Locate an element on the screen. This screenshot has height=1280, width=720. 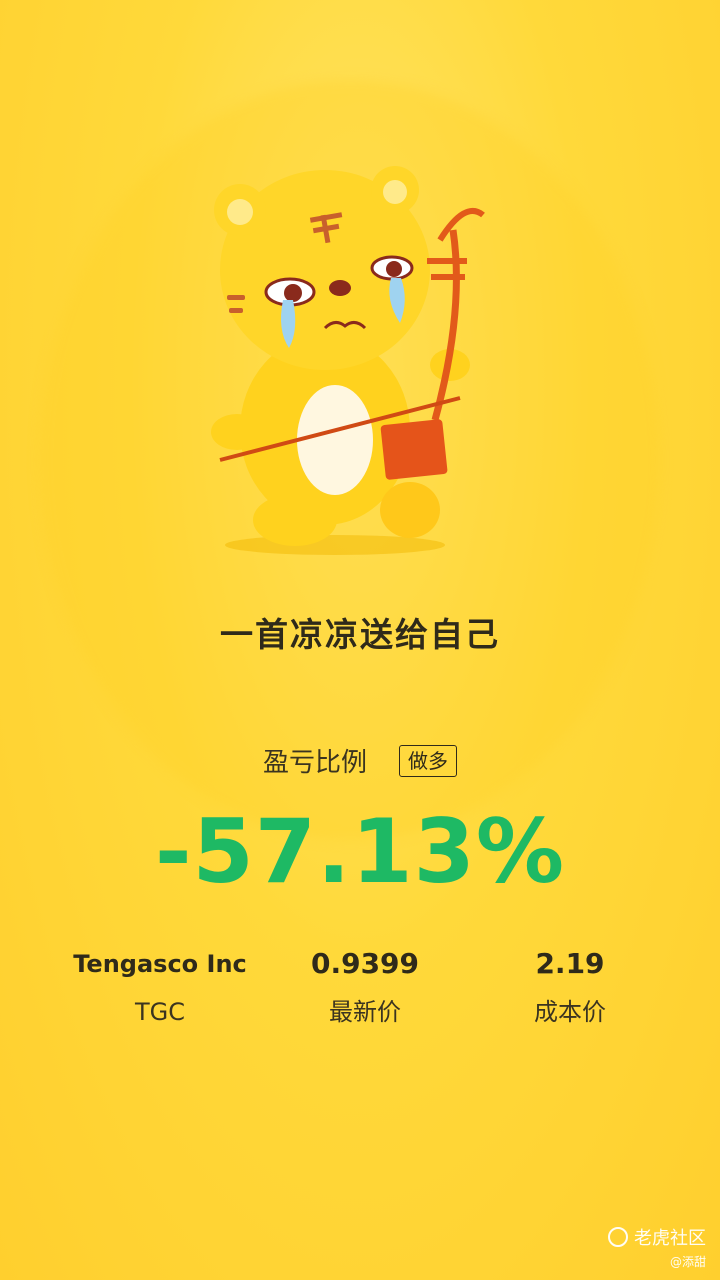
pnl-percent-value: -57.13% is located at coordinates (360, 851).